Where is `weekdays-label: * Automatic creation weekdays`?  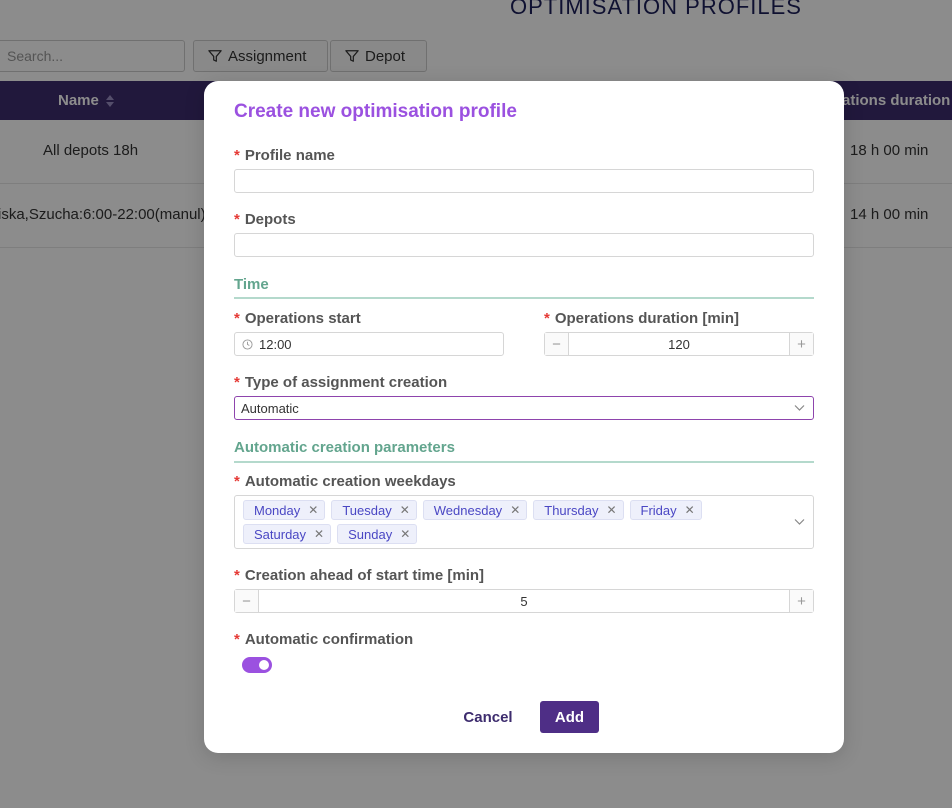 weekdays-label: * Automatic creation weekdays is located at coordinates (345, 481).